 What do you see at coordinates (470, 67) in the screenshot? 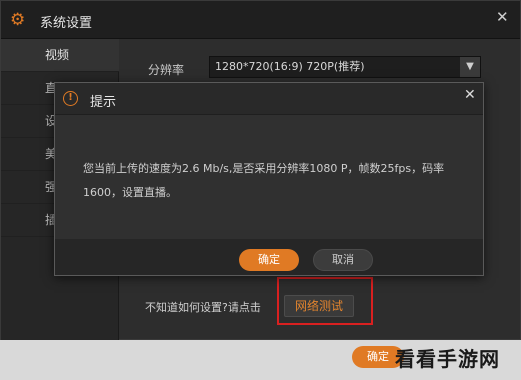
I see `chevron-down-icon: ▼` at bounding box center [470, 67].